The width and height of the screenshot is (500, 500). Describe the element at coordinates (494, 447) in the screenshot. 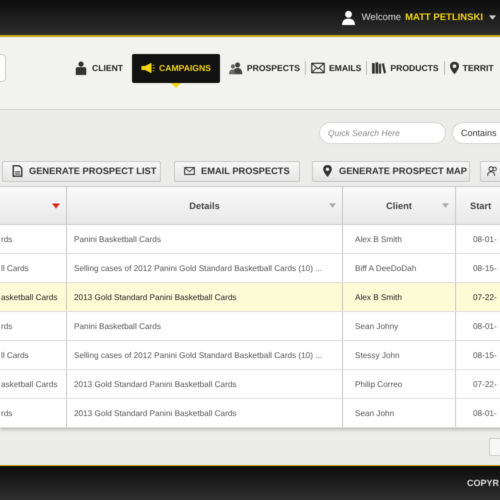

I see `pager-button` at that location.